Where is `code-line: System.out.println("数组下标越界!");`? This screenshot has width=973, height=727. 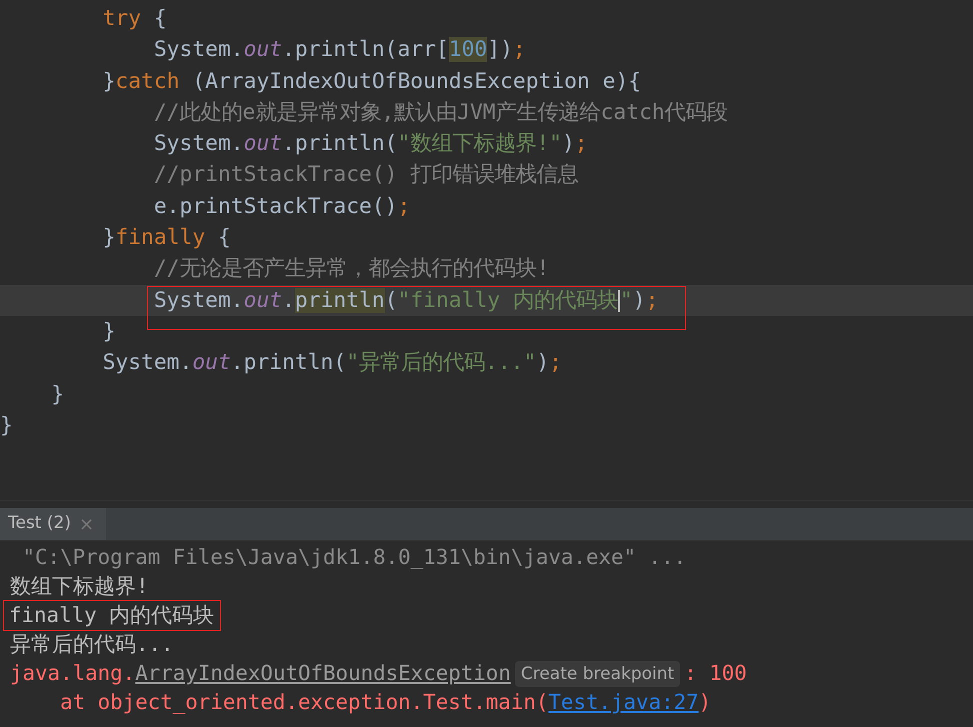
code-line: System.out.println("数组下标越界!"); is located at coordinates (370, 143).